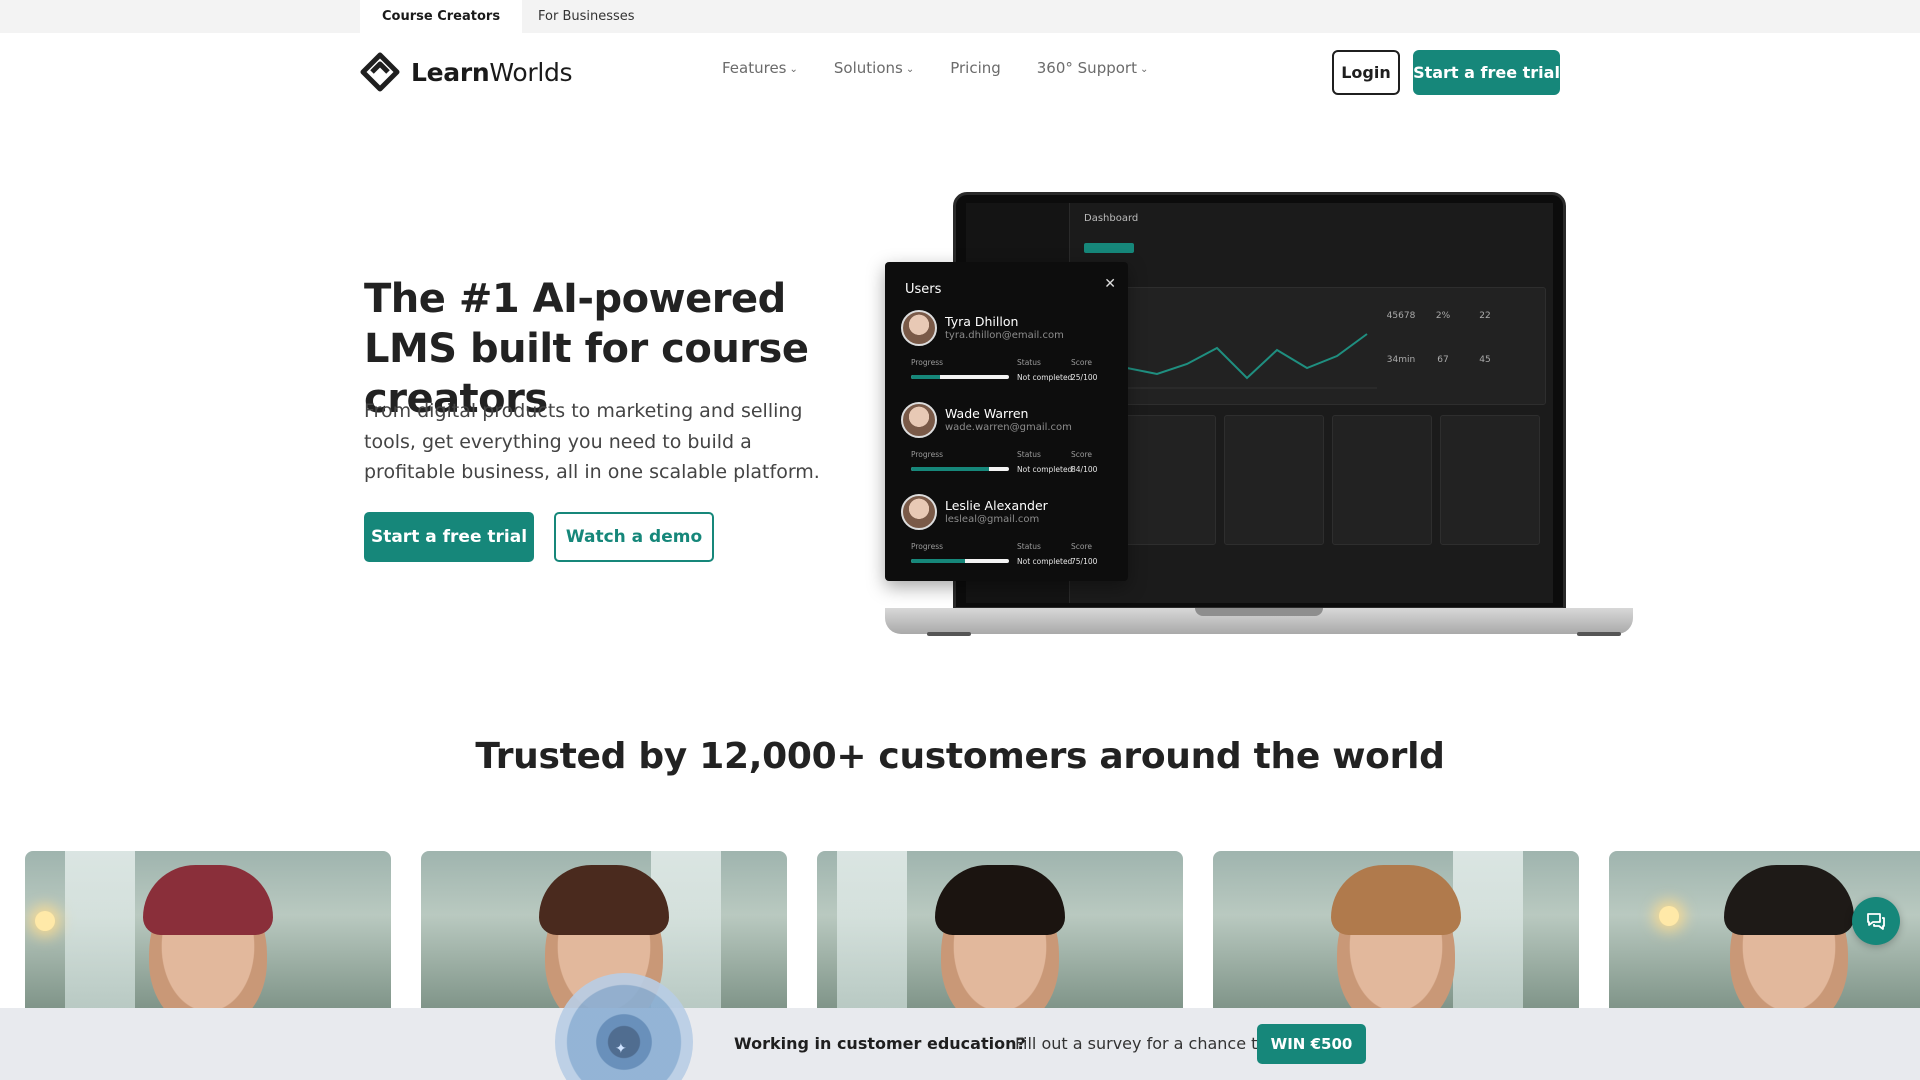  I want to click on sparkle-icon: ✦, so click(621, 1049).